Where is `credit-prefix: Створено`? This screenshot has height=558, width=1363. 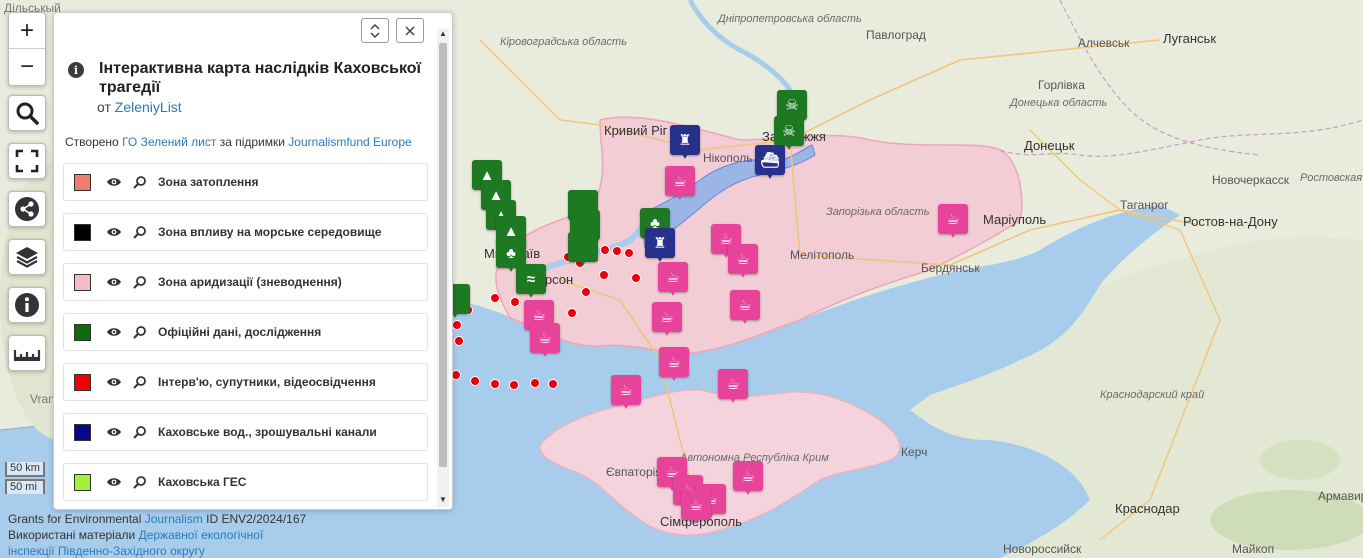 credit-prefix: Створено is located at coordinates (92, 142).